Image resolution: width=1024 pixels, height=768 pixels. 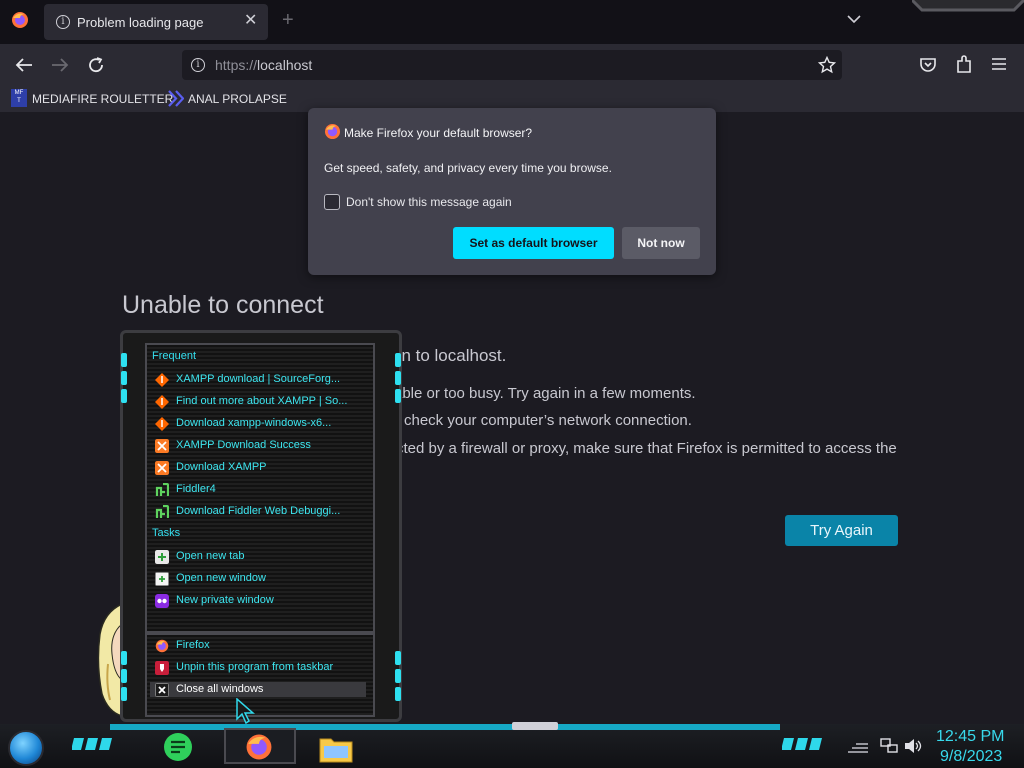 I want to click on error-subtitle: on to localhost., so click(x=449, y=355).